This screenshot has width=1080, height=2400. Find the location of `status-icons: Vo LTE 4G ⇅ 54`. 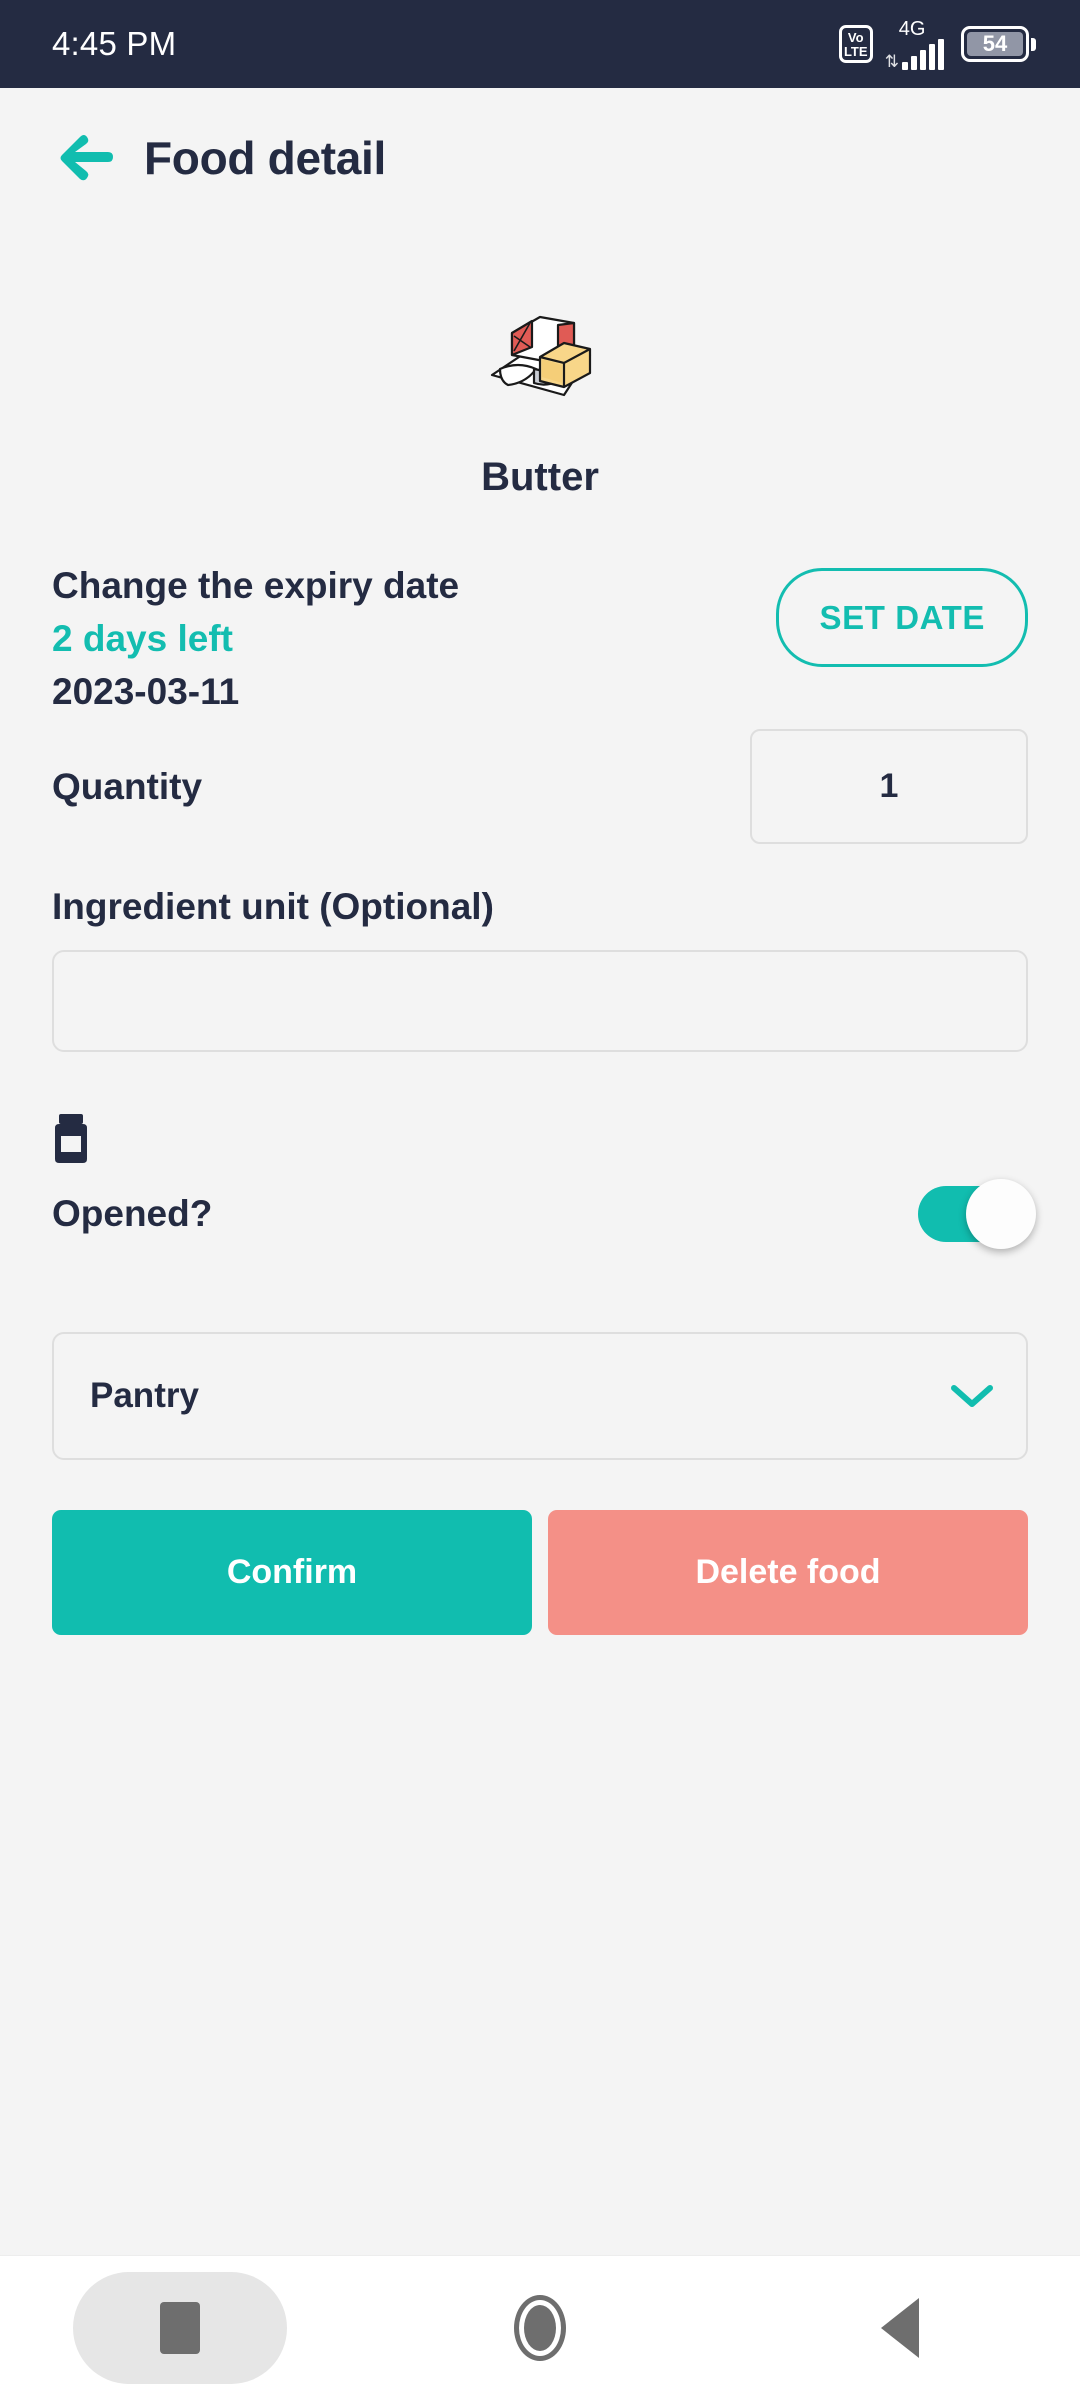

status-icons: Vo LTE 4G ⇅ 54 is located at coordinates (937, 44).